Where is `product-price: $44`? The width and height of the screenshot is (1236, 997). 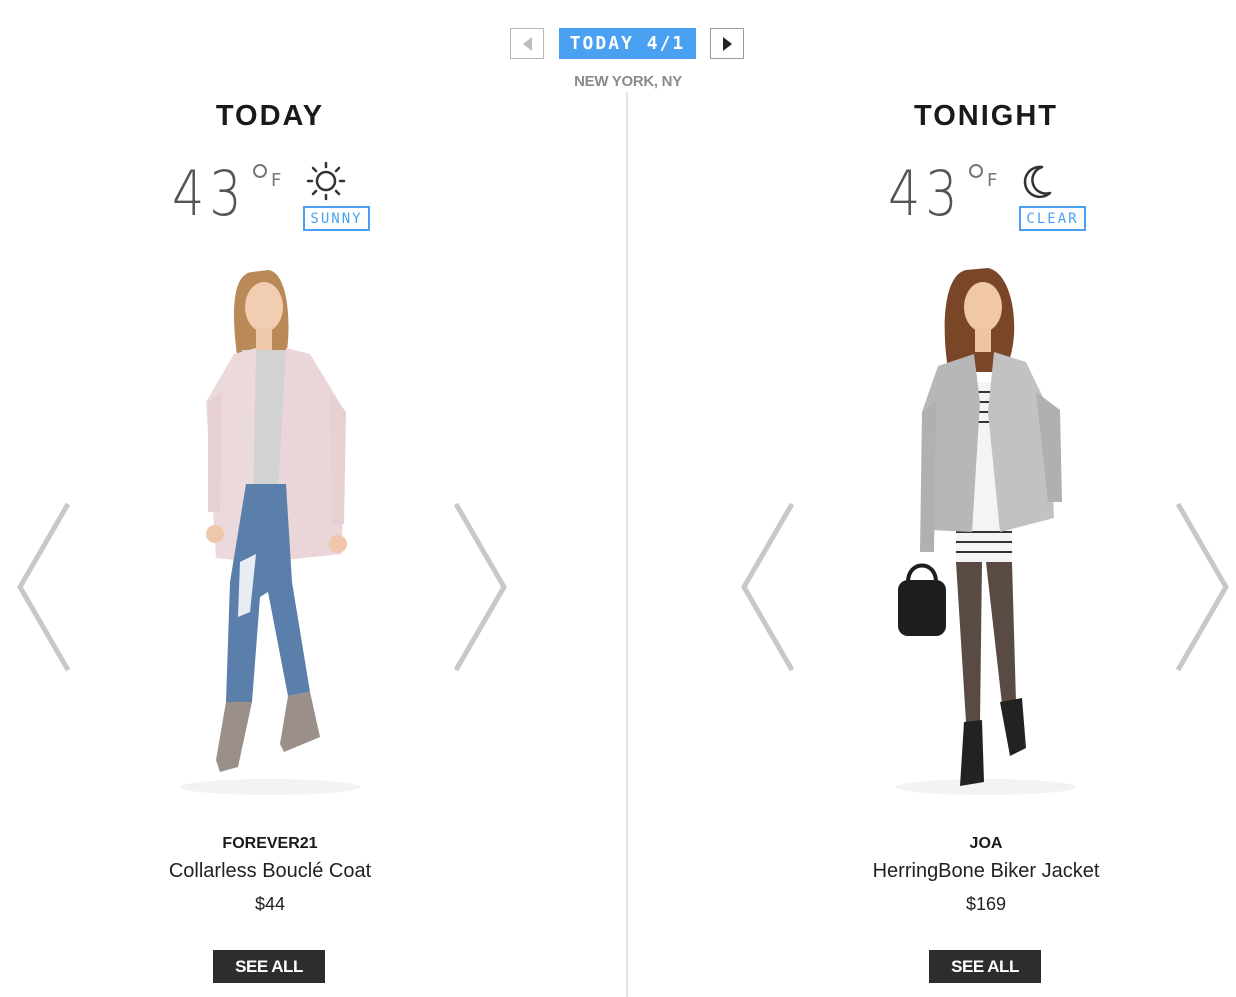 product-price: $44 is located at coordinates (270, 904).